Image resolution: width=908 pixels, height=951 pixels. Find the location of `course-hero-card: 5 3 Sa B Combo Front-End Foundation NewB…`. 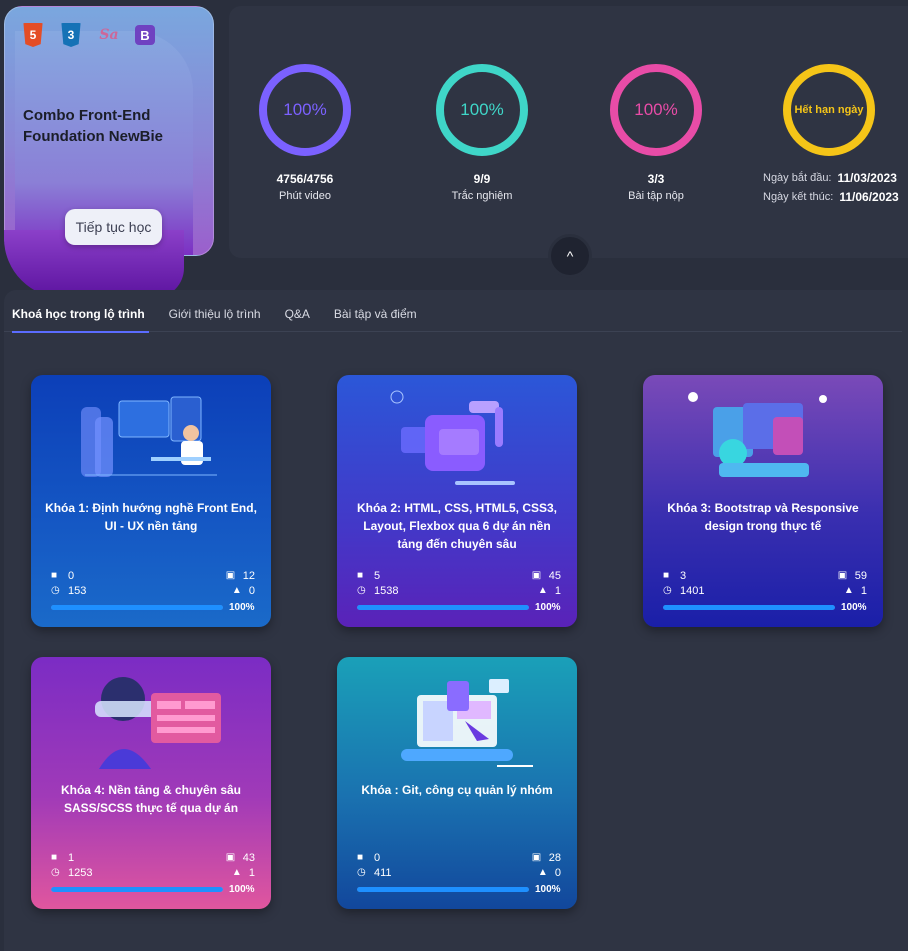

course-hero-card: 5 3 Sa B Combo Front-End Foundation NewB… is located at coordinates (109, 131).